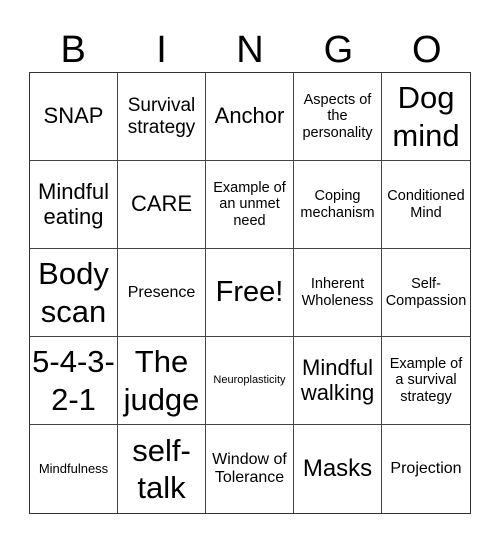 The width and height of the screenshot is (500, 544). What do you see at coordinates (74, 293) in the screenshot?
I see `bingo-cell: Body scan` at bounding box center [74, 293].